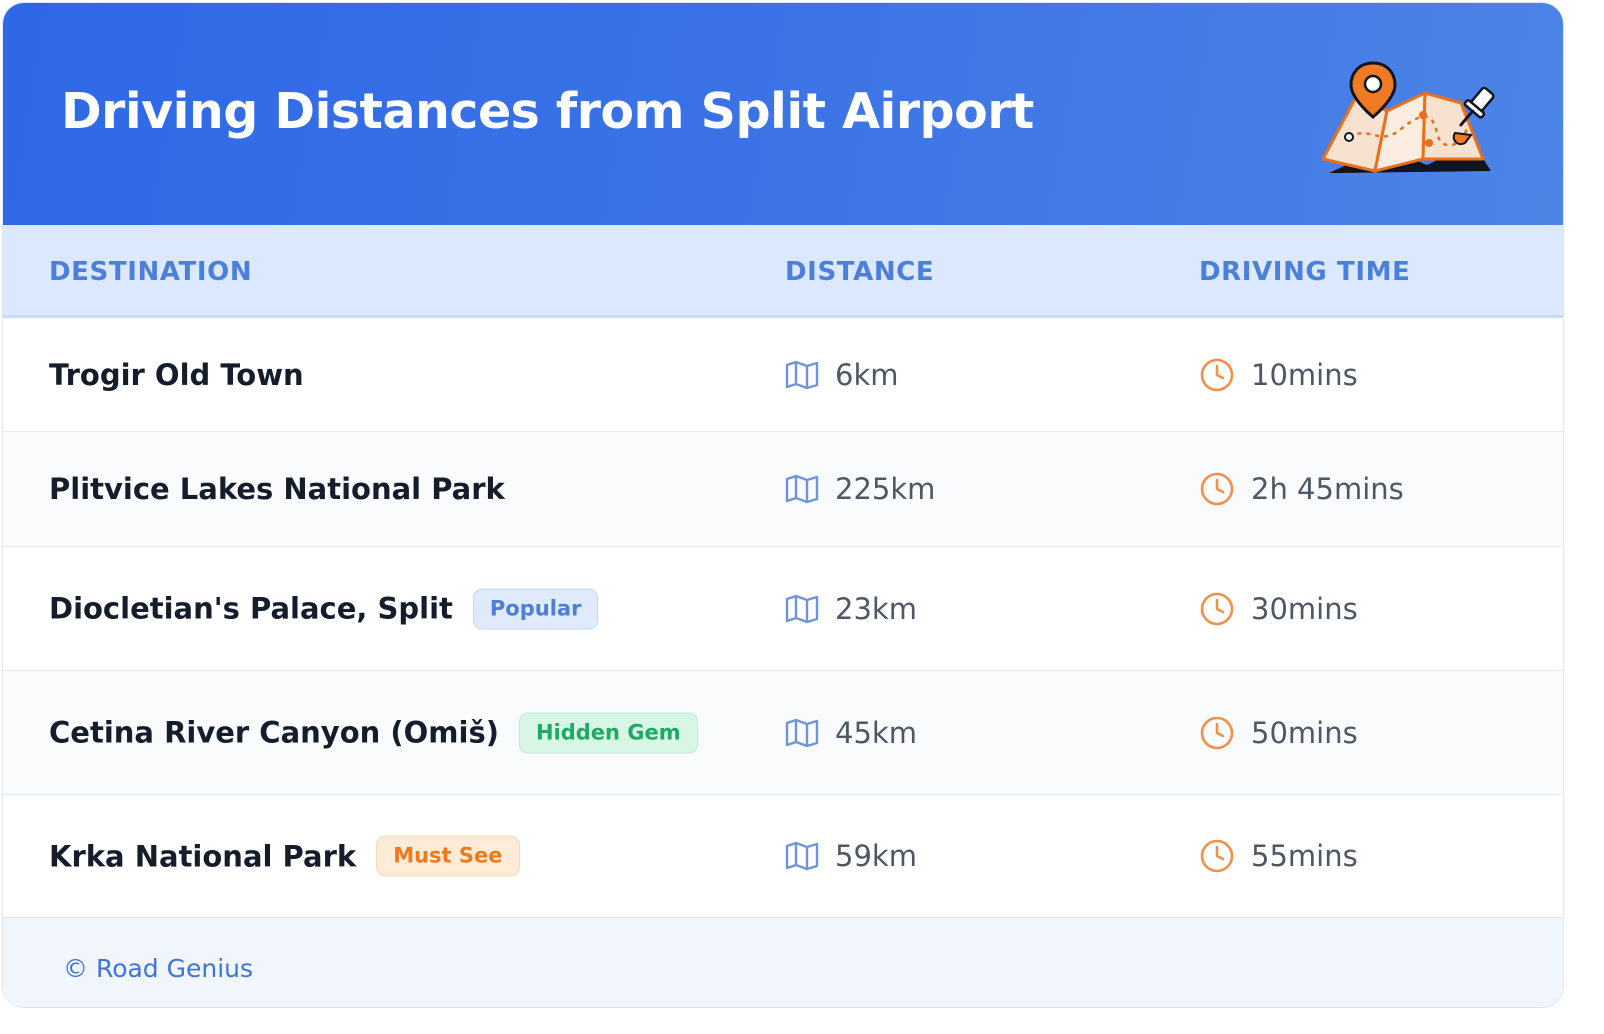 The width and height of the screenshot is (1604, 1034). I want to click on destination-cell: Diocletian's Palace, Split Popular, so click(324, 608).